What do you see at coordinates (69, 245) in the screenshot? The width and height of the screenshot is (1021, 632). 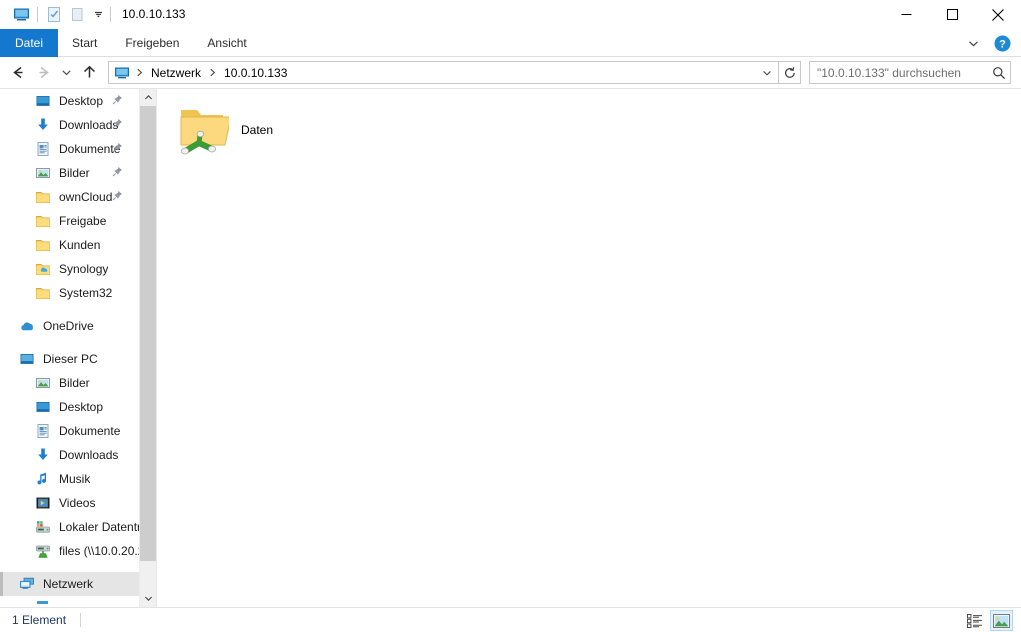 I see `sidebar-item-kunden: Kunden` at bounding box center [69, 245].